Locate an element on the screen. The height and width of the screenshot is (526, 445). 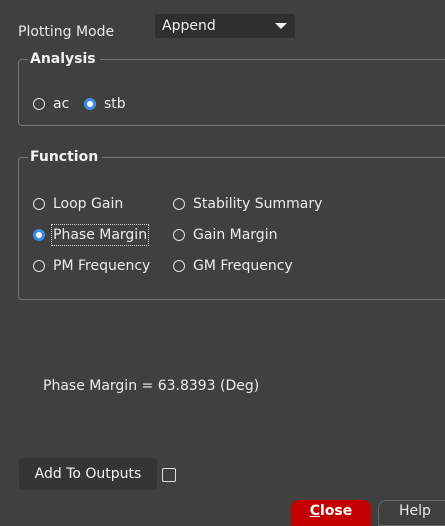
radio-label-gm-frequency: GM Frequency is located at coordinates (243, 266).